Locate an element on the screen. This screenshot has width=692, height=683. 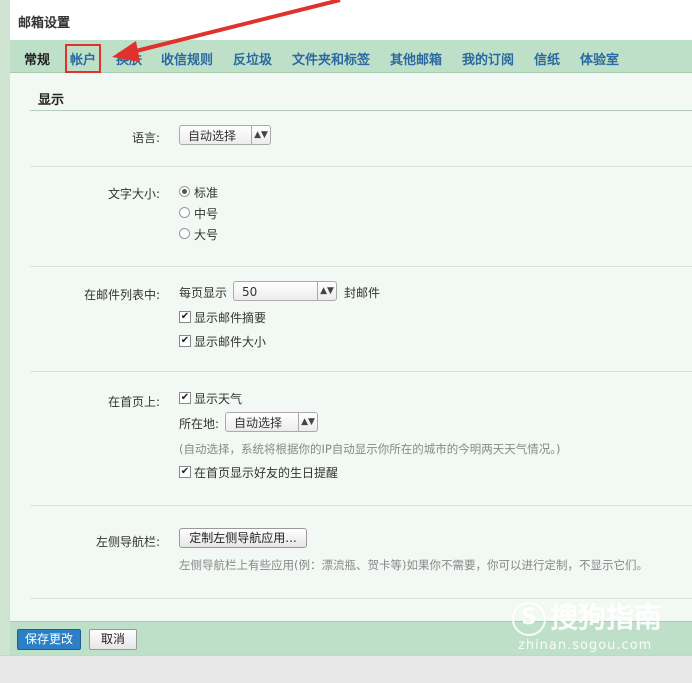
per-page-select: 50 ▲▼ is located at coordinates (285, 291).